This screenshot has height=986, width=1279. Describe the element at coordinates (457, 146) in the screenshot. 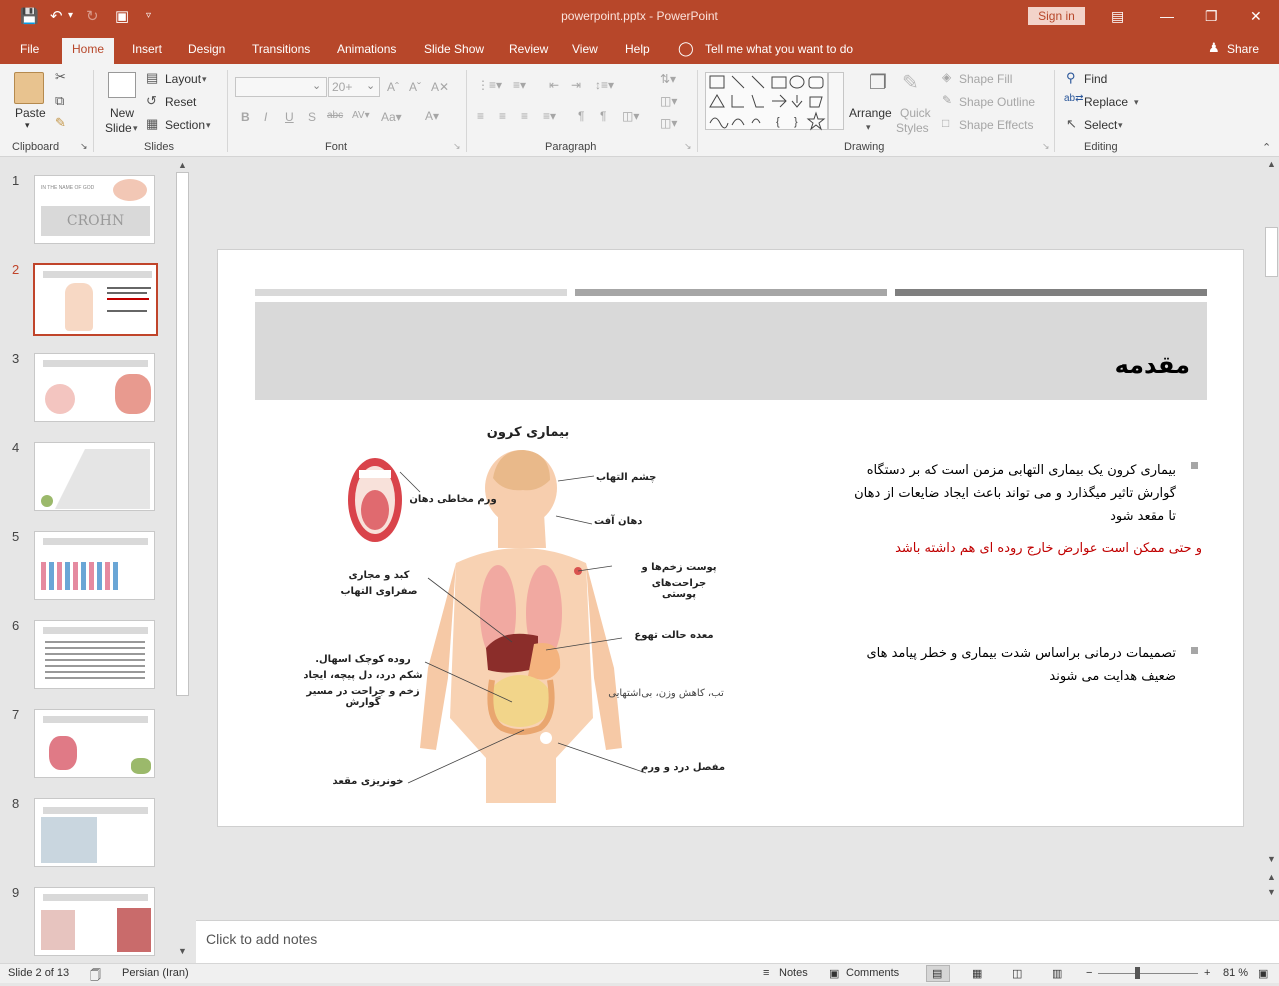

I see `font-launcher-icon: ↘` at that location.